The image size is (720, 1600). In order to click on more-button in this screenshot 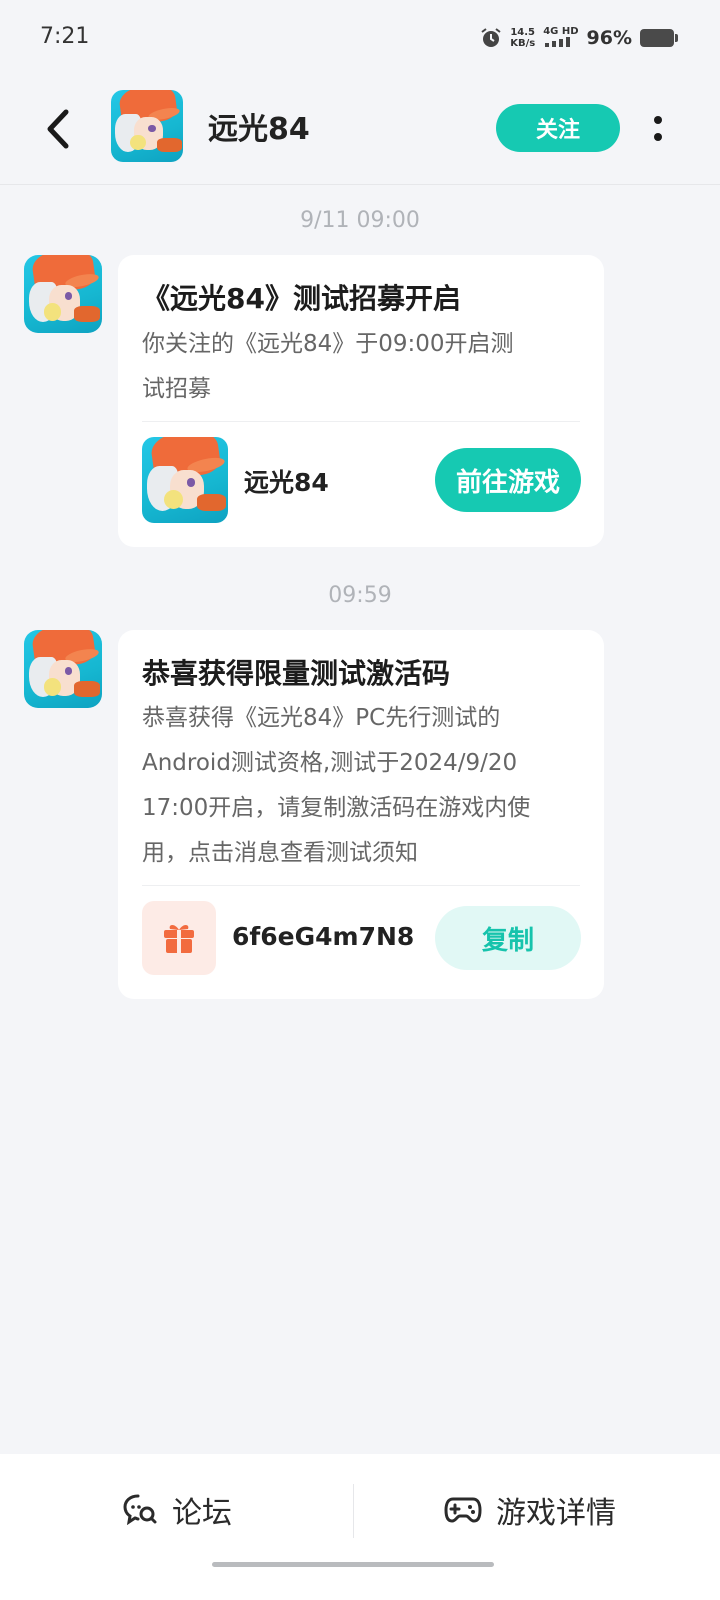, I will do `click(660, 129)`.